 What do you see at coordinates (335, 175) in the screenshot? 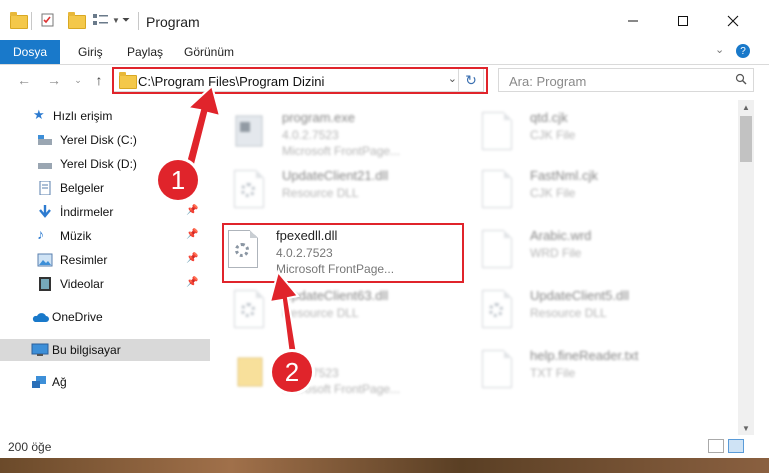
I see `file-name: UpdateClient21.dll` at bounding box center [335, 175].